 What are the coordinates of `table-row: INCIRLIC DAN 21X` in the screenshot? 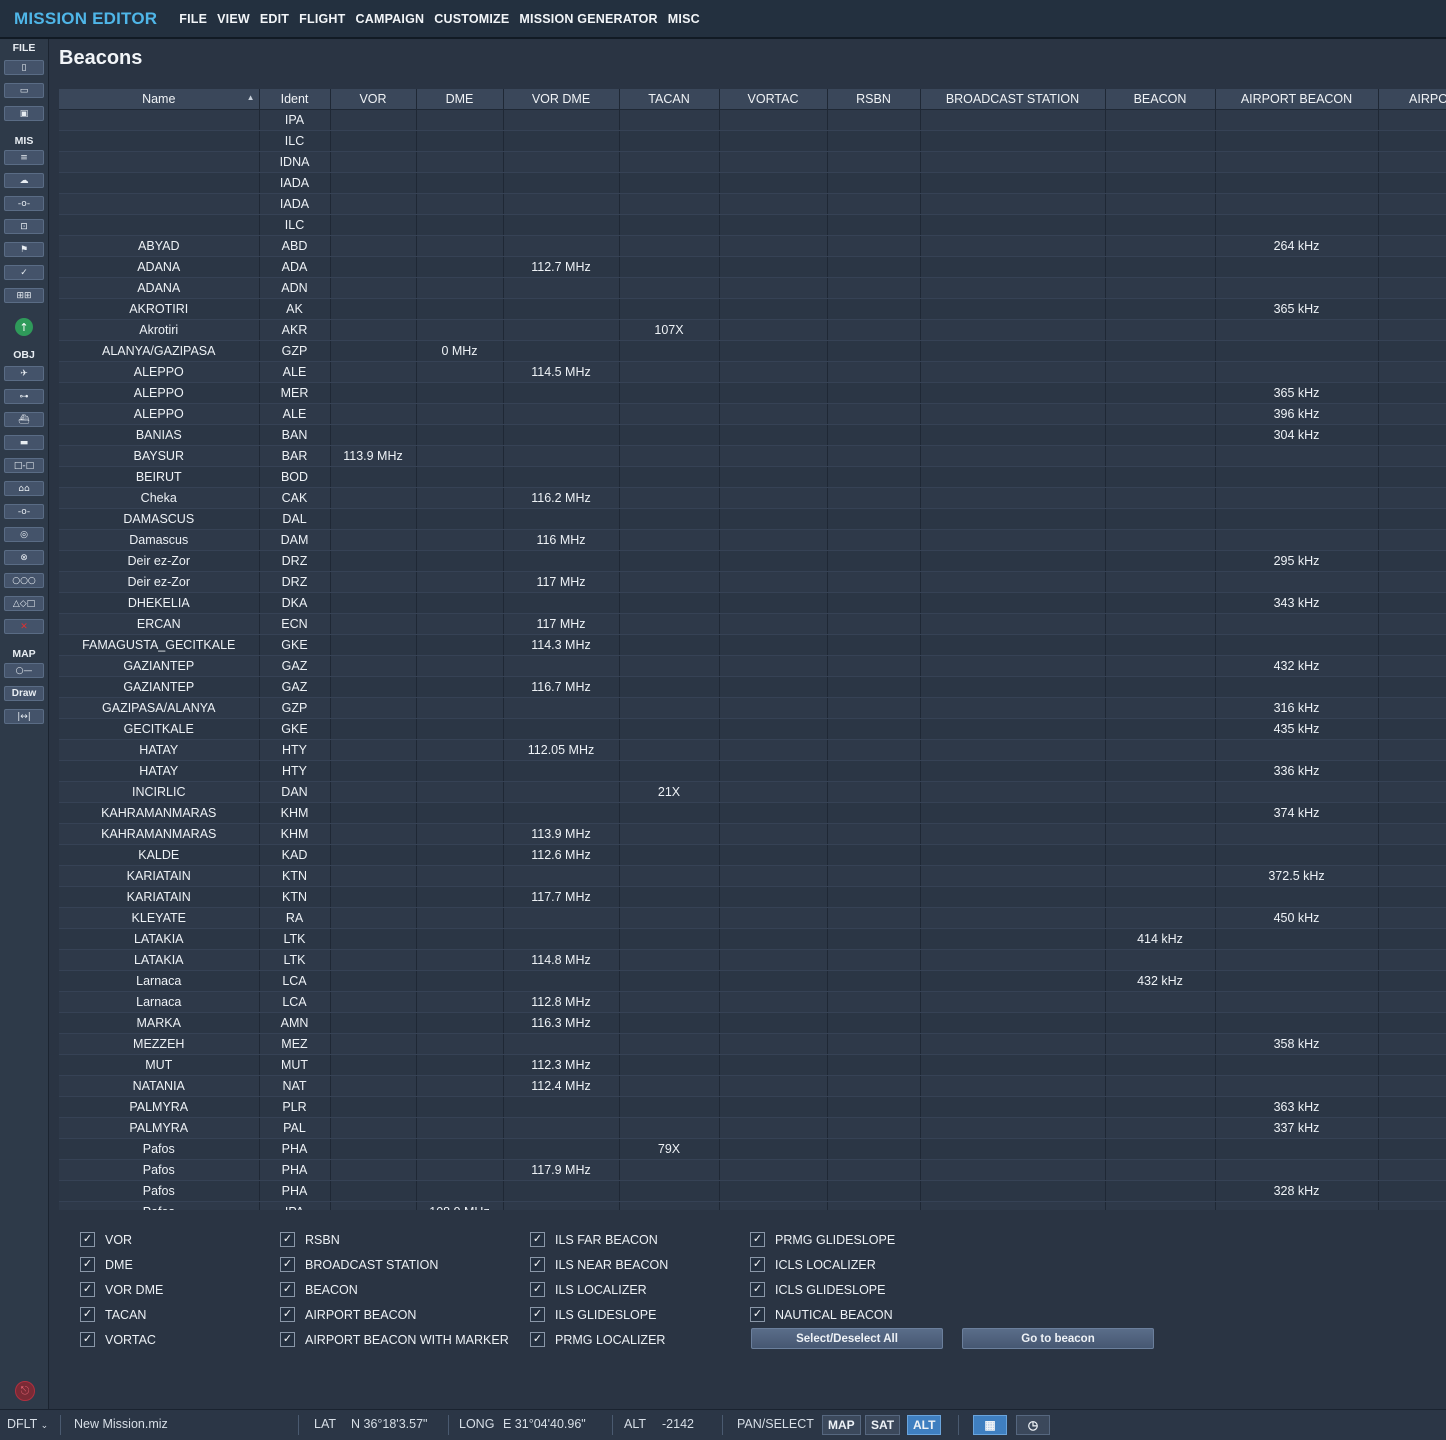 It's located at (752, 792).